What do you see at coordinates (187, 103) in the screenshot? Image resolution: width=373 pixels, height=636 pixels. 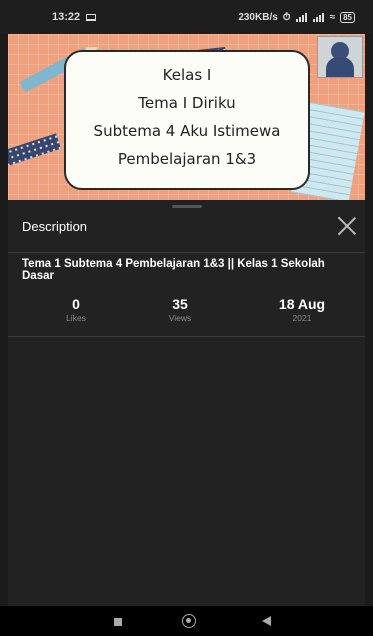 I see `card-line-theme: Tema I Diriku` at bounding box center [187, 103].